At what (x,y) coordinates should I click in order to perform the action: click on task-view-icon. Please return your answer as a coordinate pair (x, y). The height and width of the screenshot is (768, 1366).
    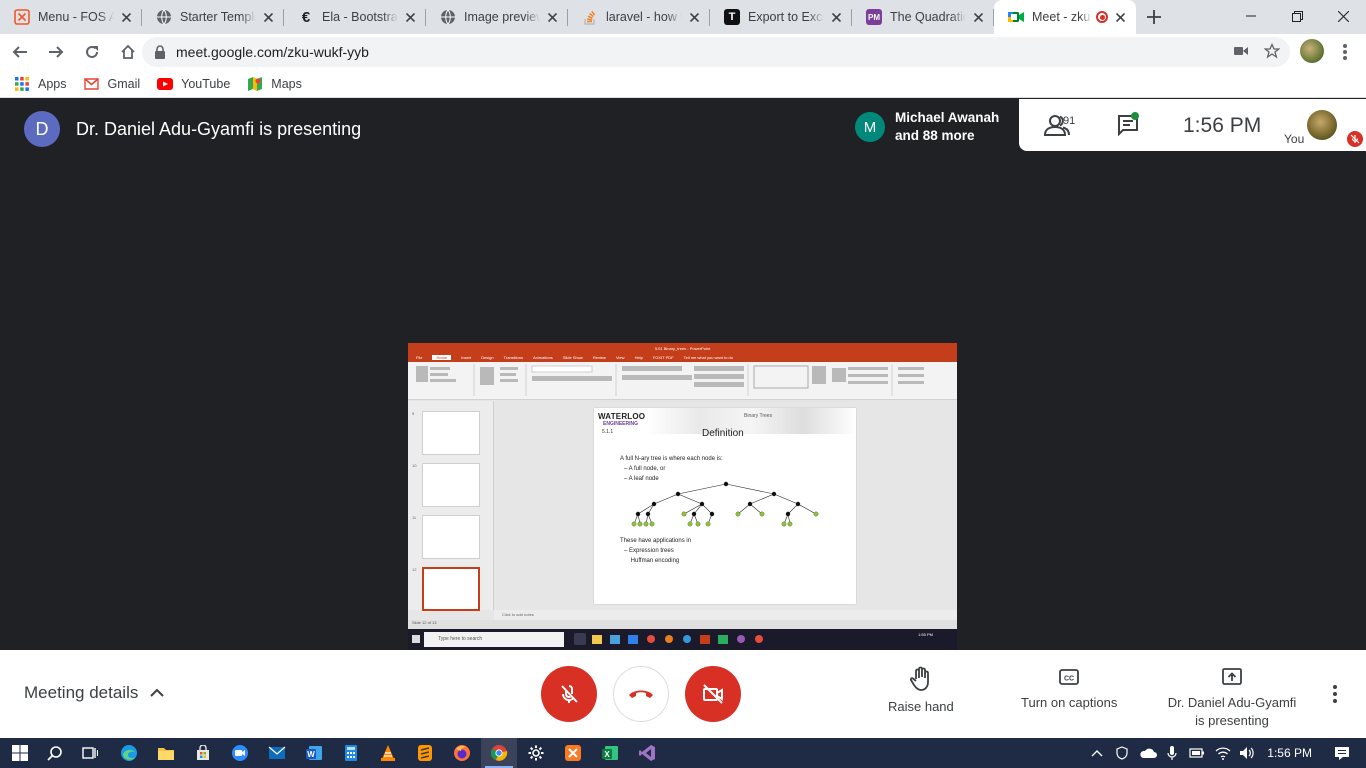
    Looking at the image, I should click on (90, 753).